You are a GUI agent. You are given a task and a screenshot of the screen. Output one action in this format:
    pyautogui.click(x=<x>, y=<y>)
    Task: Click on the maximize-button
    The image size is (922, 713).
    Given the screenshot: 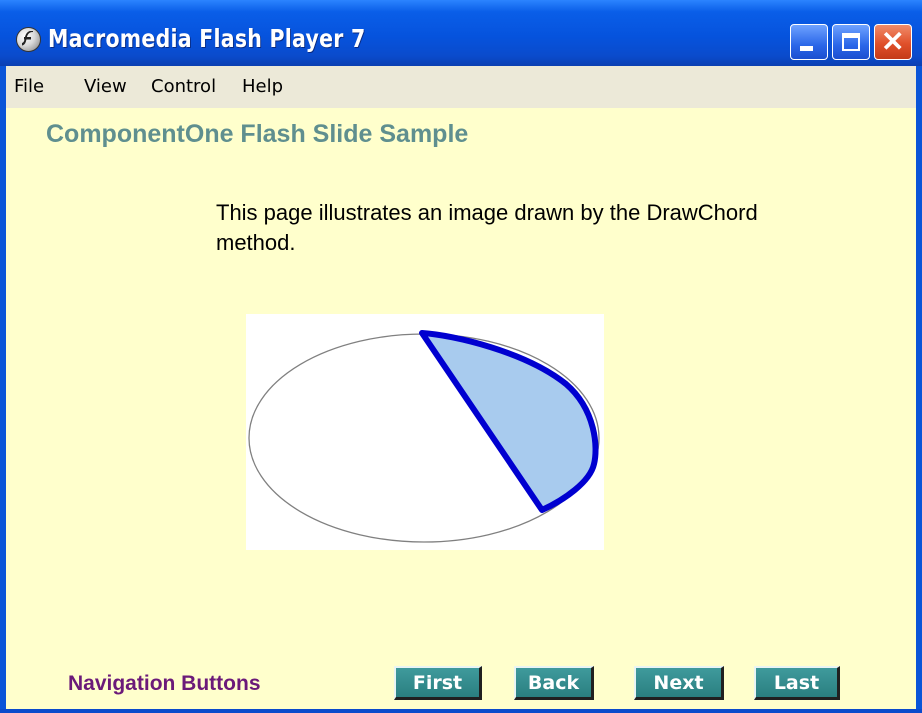 What is the action you would take?
    pyautogui.click(x=851, y=42)
    